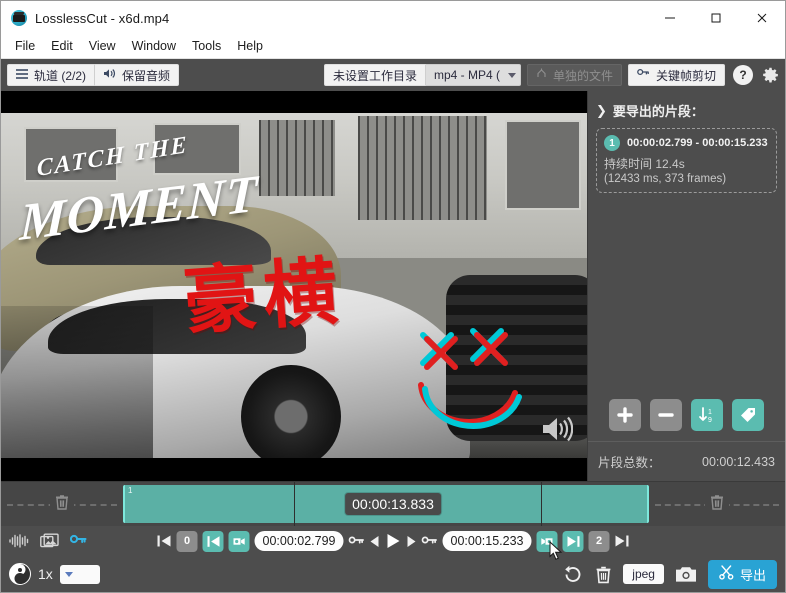 The height and width of the screenshot is (593, 786). What do you see at coordinates (541, 504) in the screenshot?
I see `timeline-playhead` at bounding box center [541, 504].